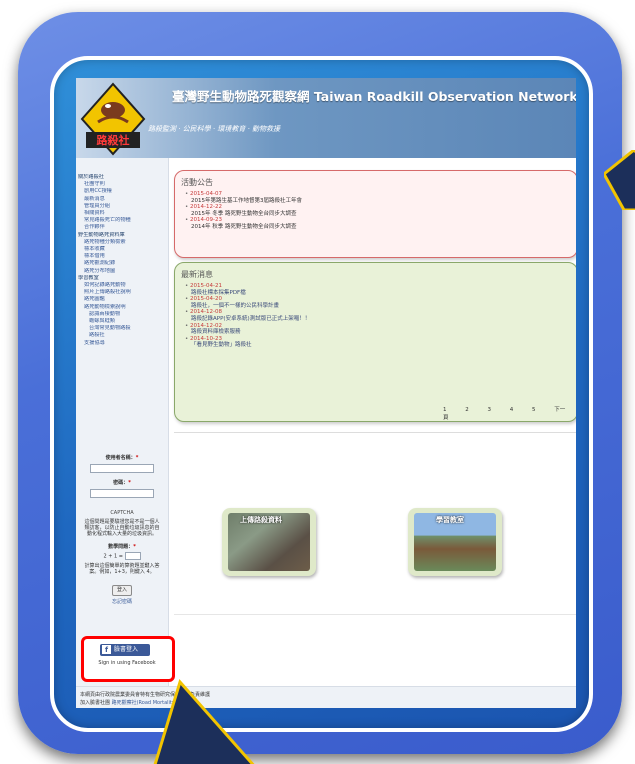  What do you see at coordinates (113, 140) in the screenshot?
I see `logo-text: 路殺社` at bounding box center [113, 140].